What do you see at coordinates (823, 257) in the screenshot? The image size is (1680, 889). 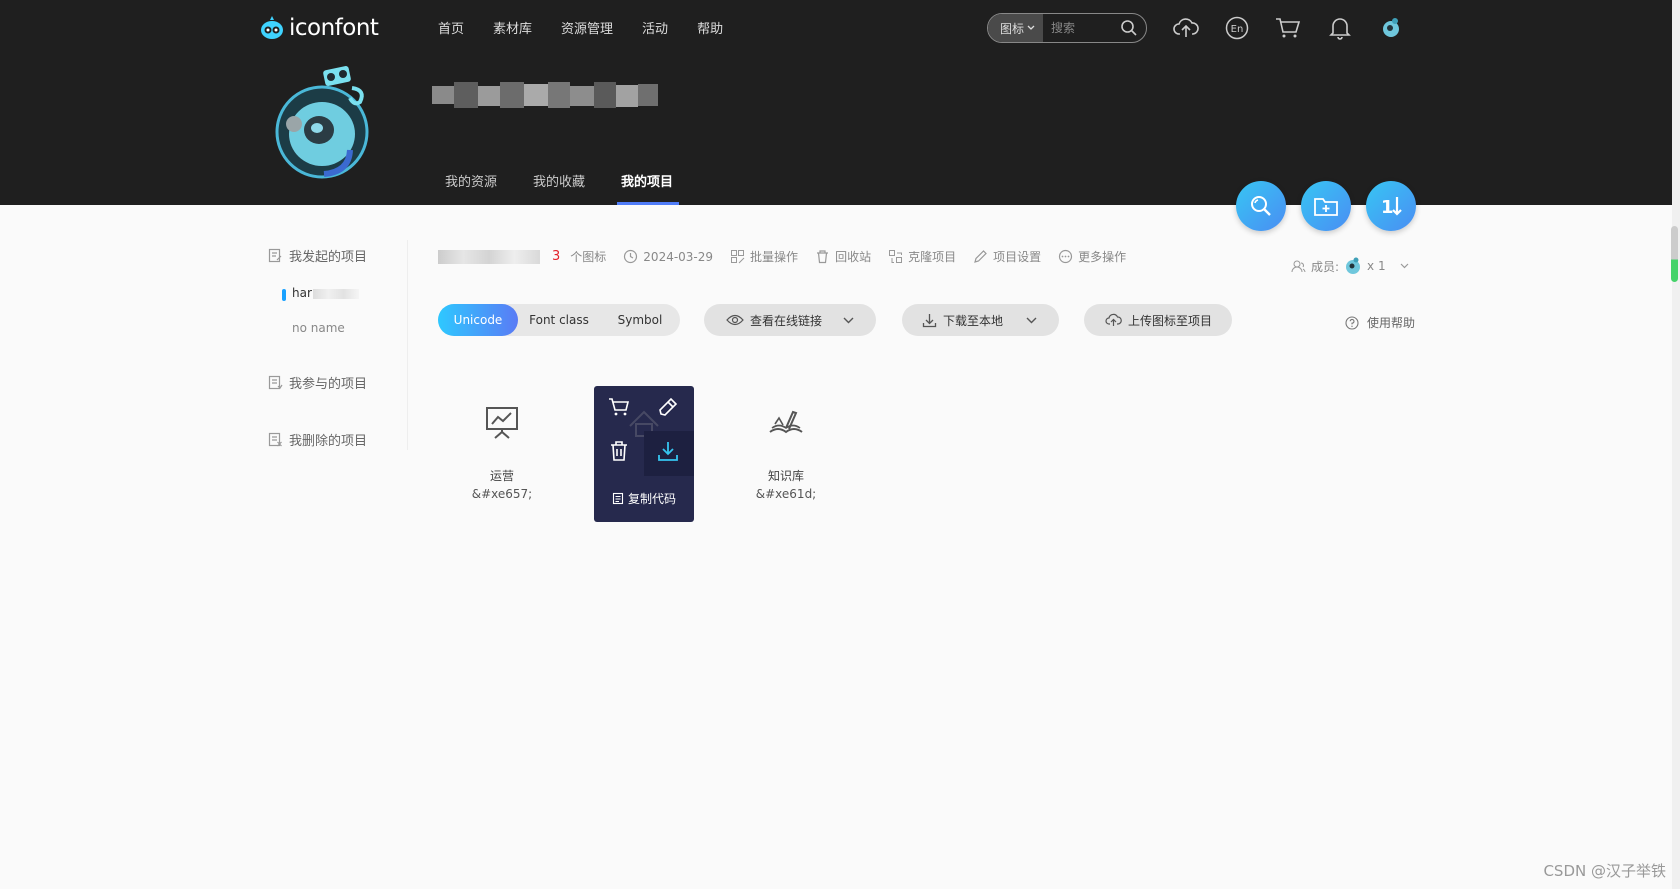 I see `trash-icon` at bounding box center [823, 257].